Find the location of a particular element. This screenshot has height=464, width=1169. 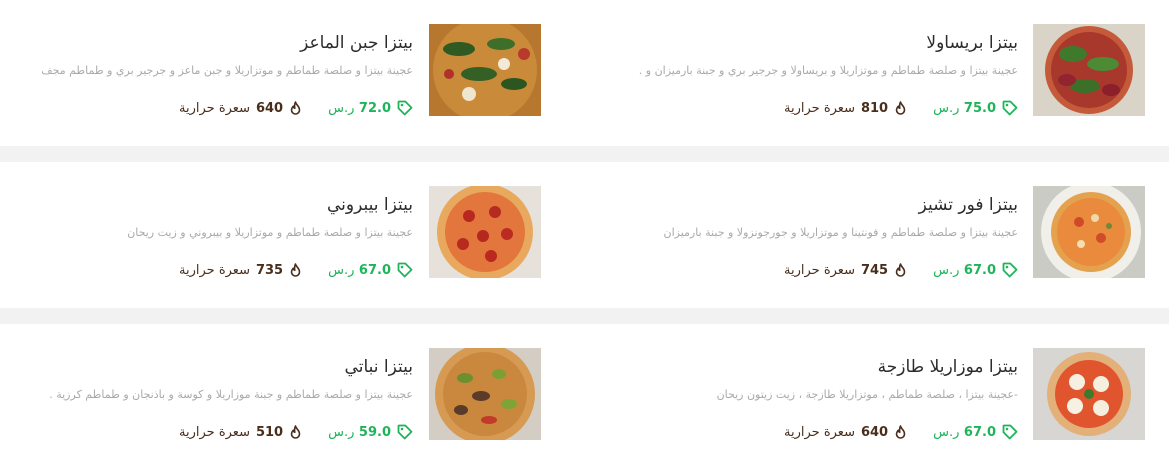

item-title: بيتزا بريساولا is located at coordinates (972, 43).